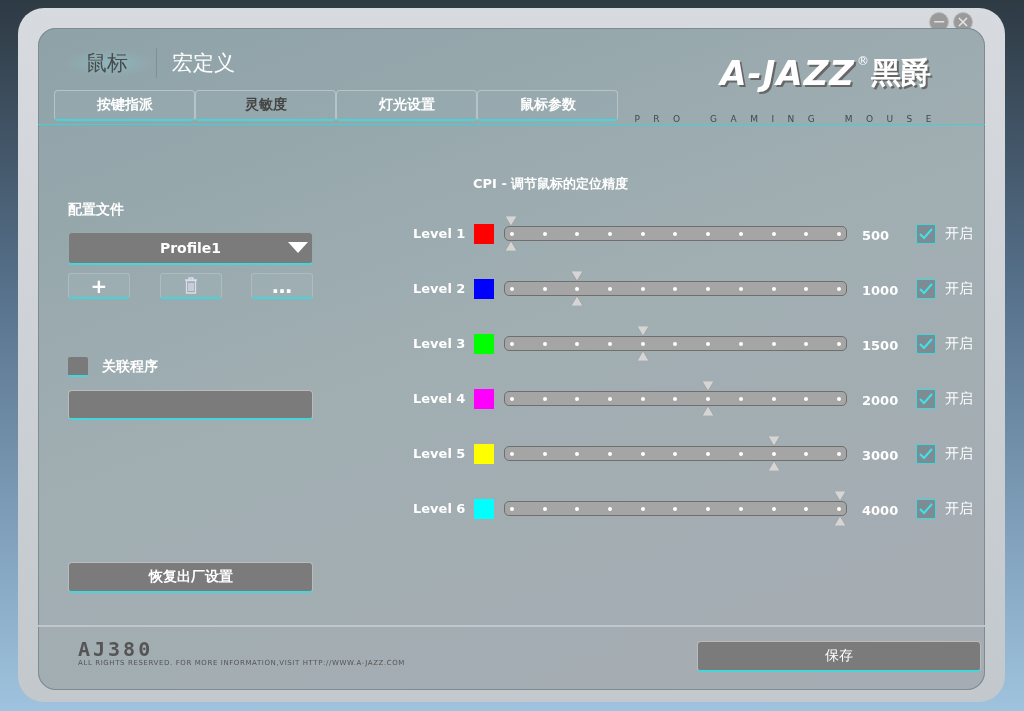  Describe the element at coordinates (901, 73) in the screenshot. I see `brand-chinese-text: 黑爵` at that location.